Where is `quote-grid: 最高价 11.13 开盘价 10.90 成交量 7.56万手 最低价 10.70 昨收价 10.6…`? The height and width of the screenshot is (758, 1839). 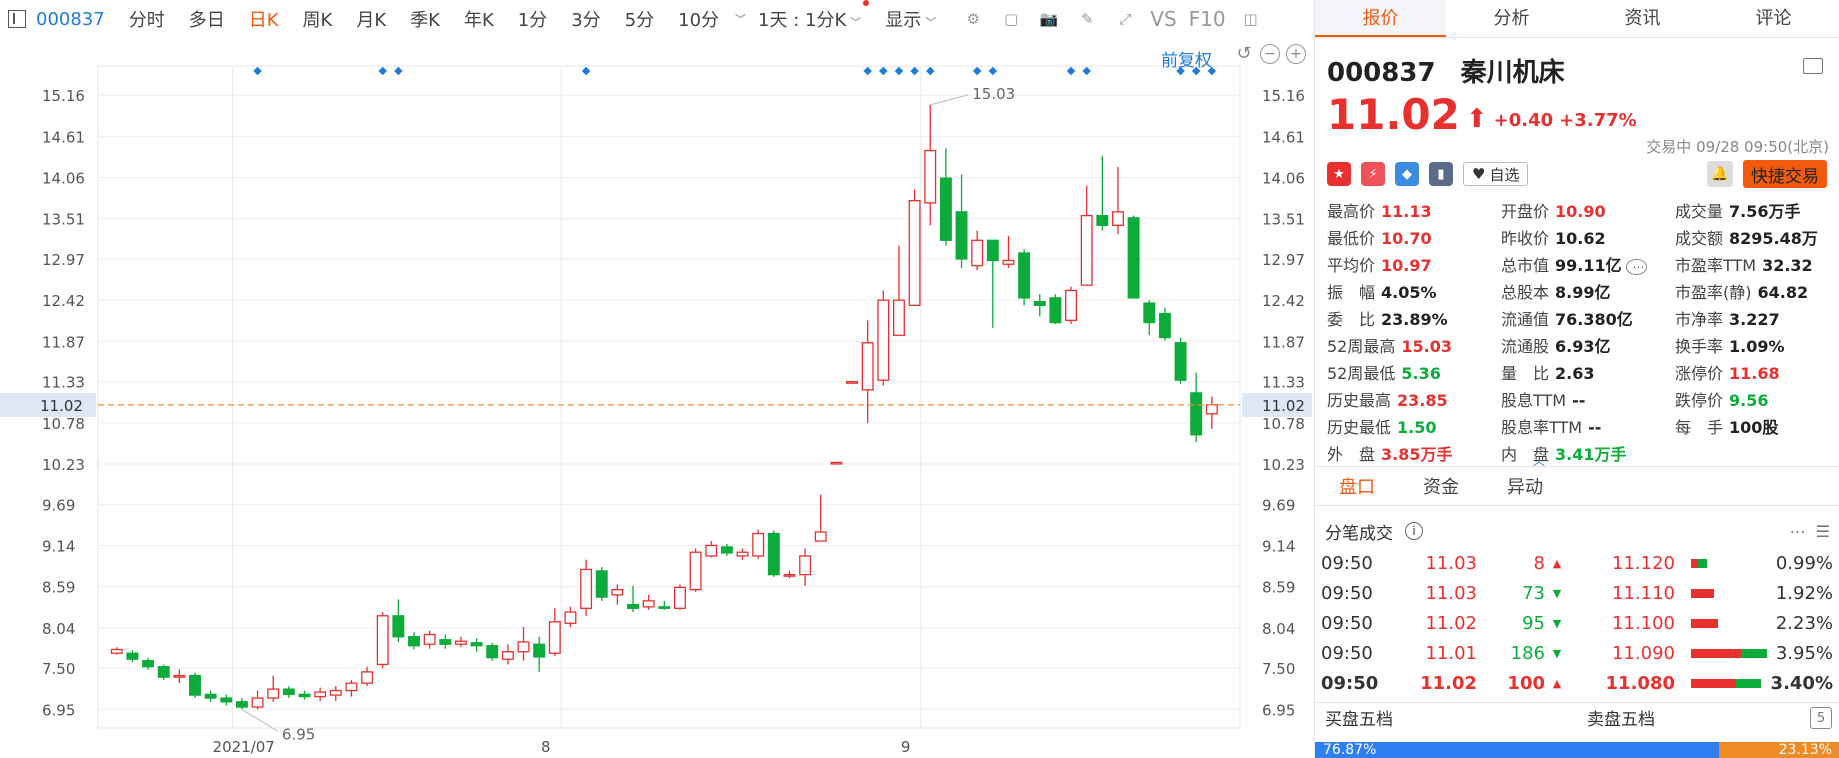 quote-grid: 最高价 11.13 开盘价 10.90 成交量 7.56万手 最低价 10.70 昨收价 10.6… is located at coordinates (1577, 329).